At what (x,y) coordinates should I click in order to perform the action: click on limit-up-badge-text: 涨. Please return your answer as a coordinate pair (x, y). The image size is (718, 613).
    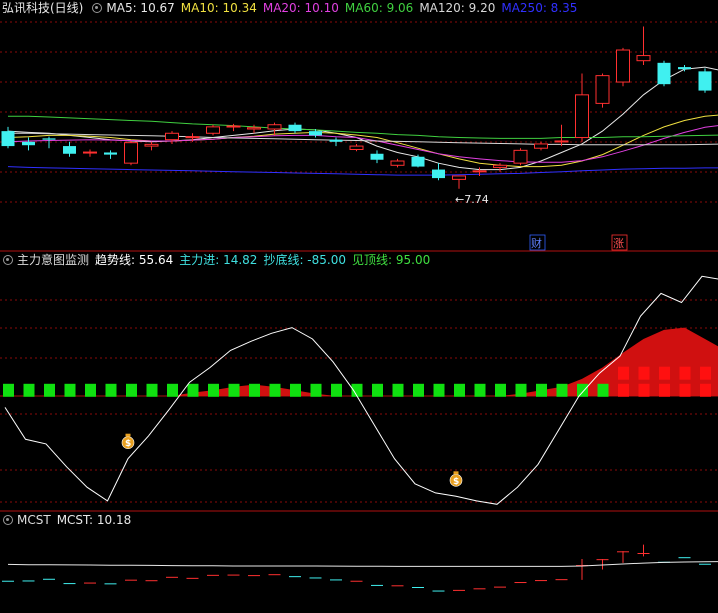
    Looking at the image, I should click on (618, 243).